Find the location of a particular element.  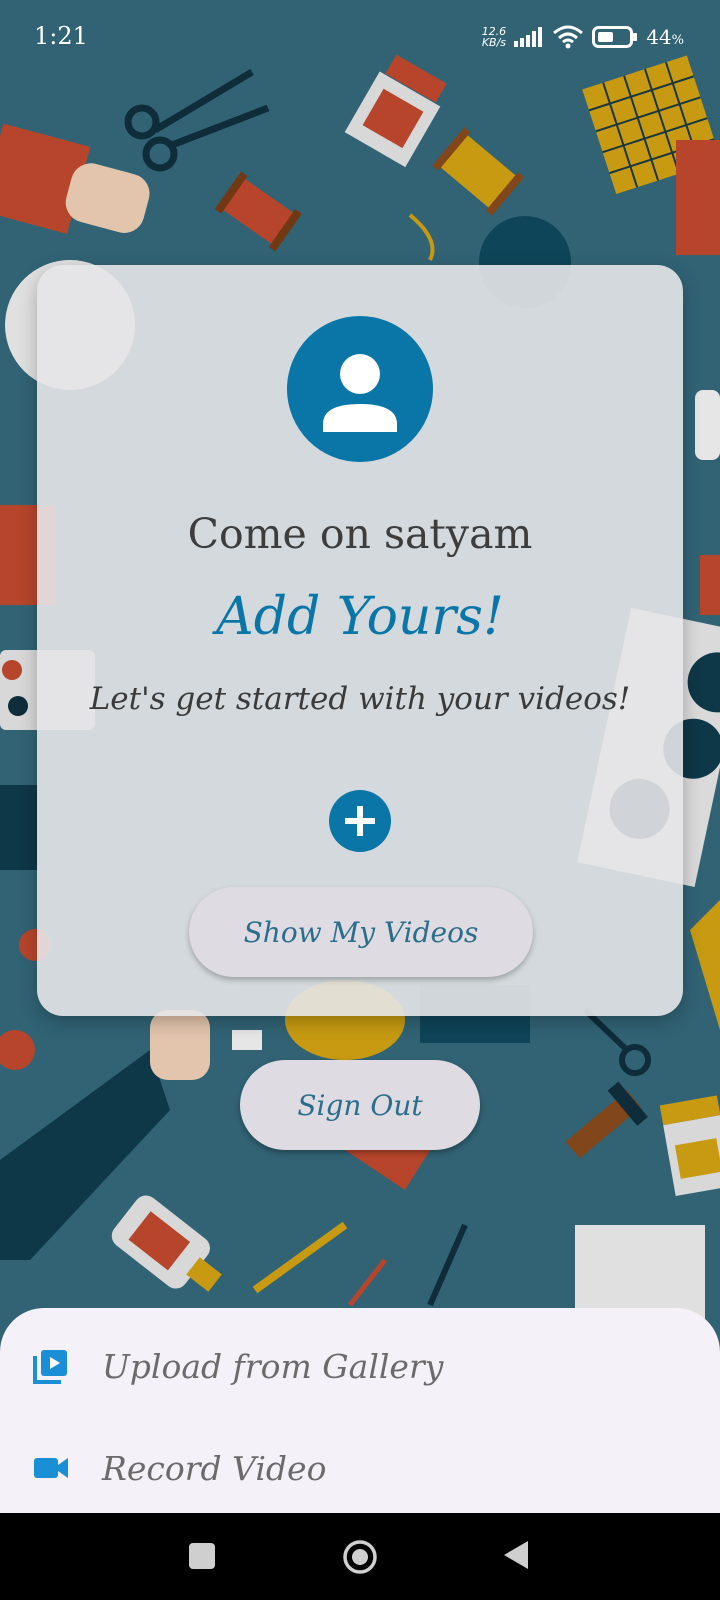

sign-out-button: Sign Out is located at coordinates (360, 1105).